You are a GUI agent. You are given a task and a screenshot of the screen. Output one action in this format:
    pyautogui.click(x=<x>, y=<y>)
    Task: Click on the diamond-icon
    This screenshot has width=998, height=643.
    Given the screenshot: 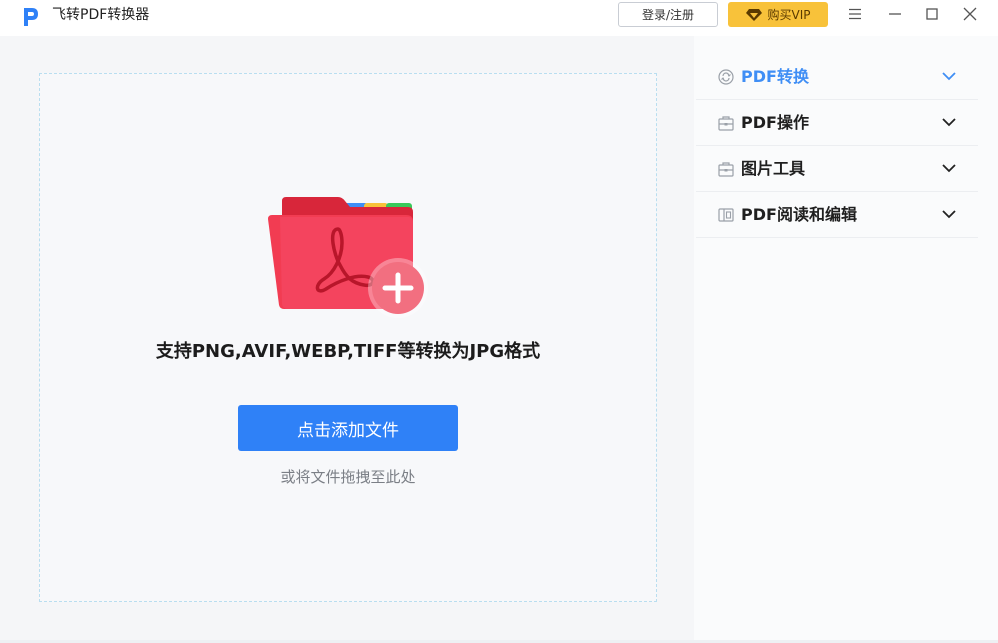 What is the action you would take?
    pyautogui.click(x=753, y=15)
    